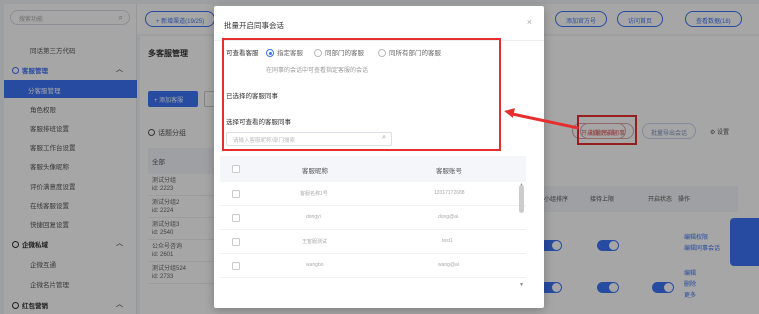 Image resolution: width=759 pixels, height=314 pixels. What do you see at coordinates (447, 241) in the screenshot?
I see `agent-account: test1` at bounding box center [447, 241].